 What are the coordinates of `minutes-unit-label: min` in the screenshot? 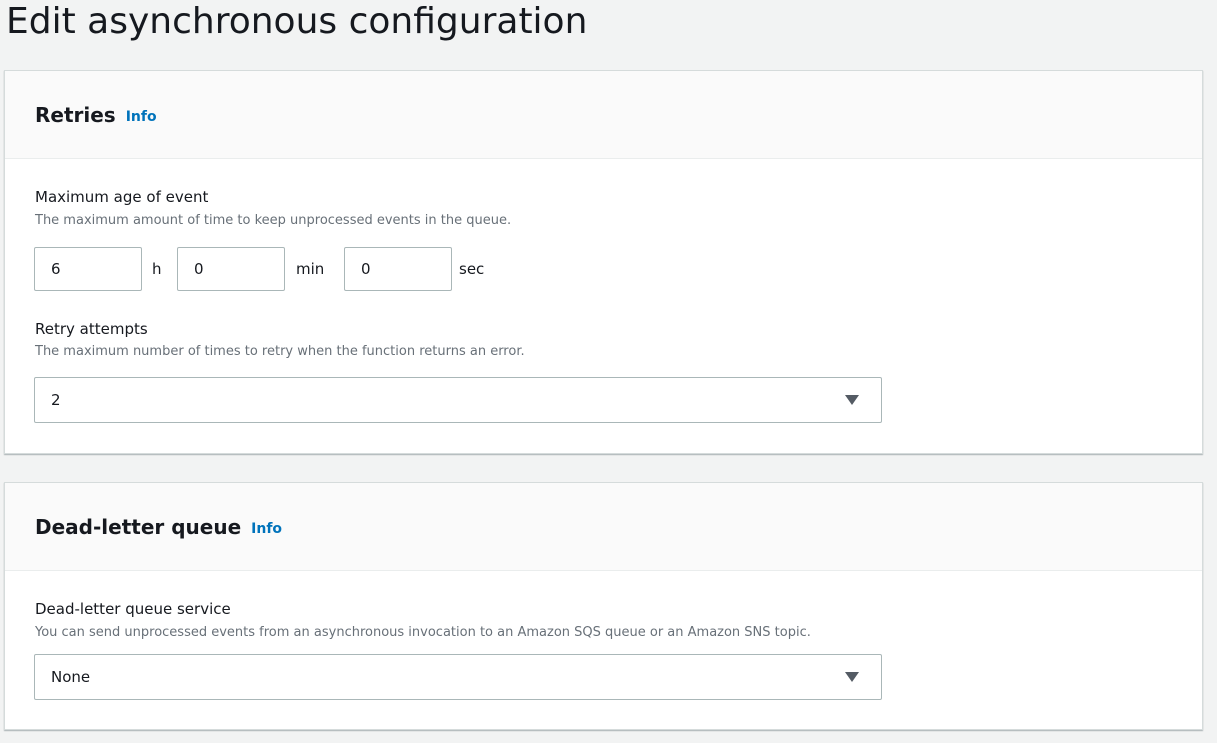 It's located at (310, 269).